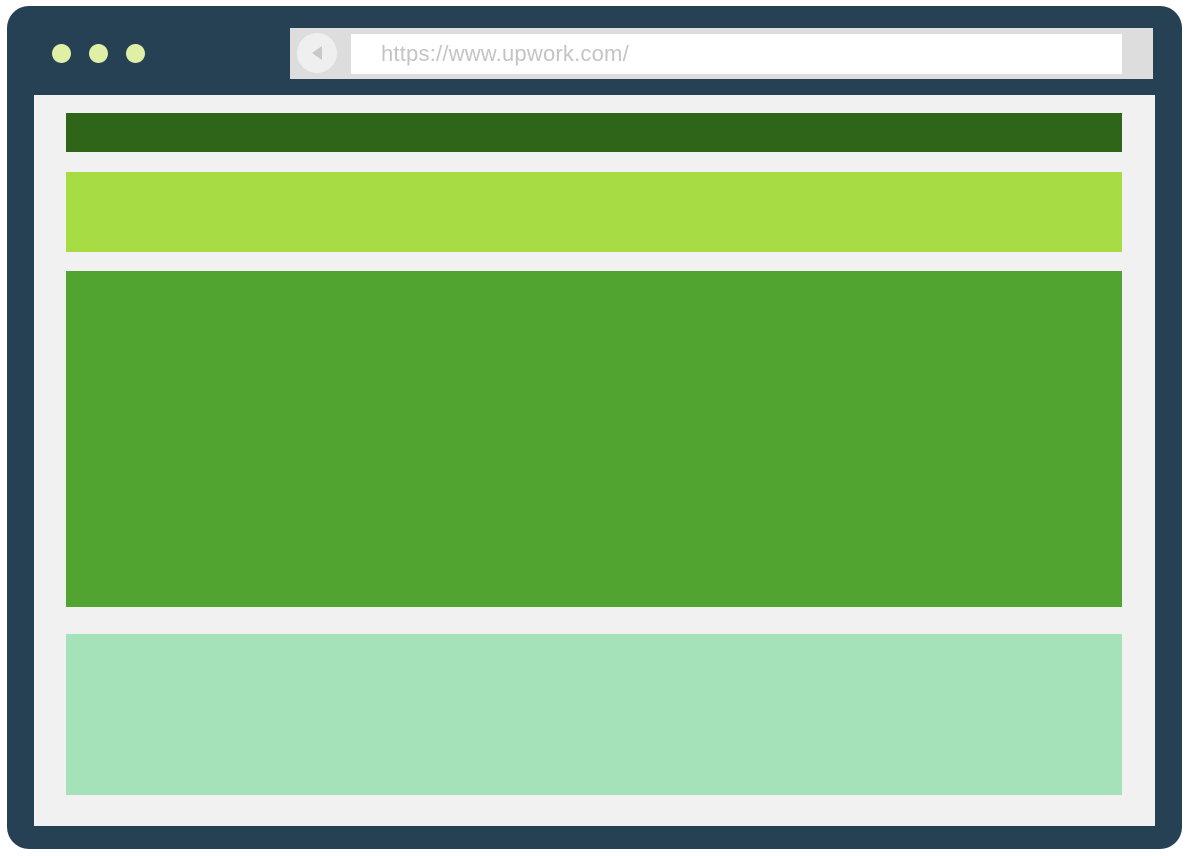 The image size is (1188, 856). I want to click on address-bar: https://www.upwork.com/, so click(721, 53).